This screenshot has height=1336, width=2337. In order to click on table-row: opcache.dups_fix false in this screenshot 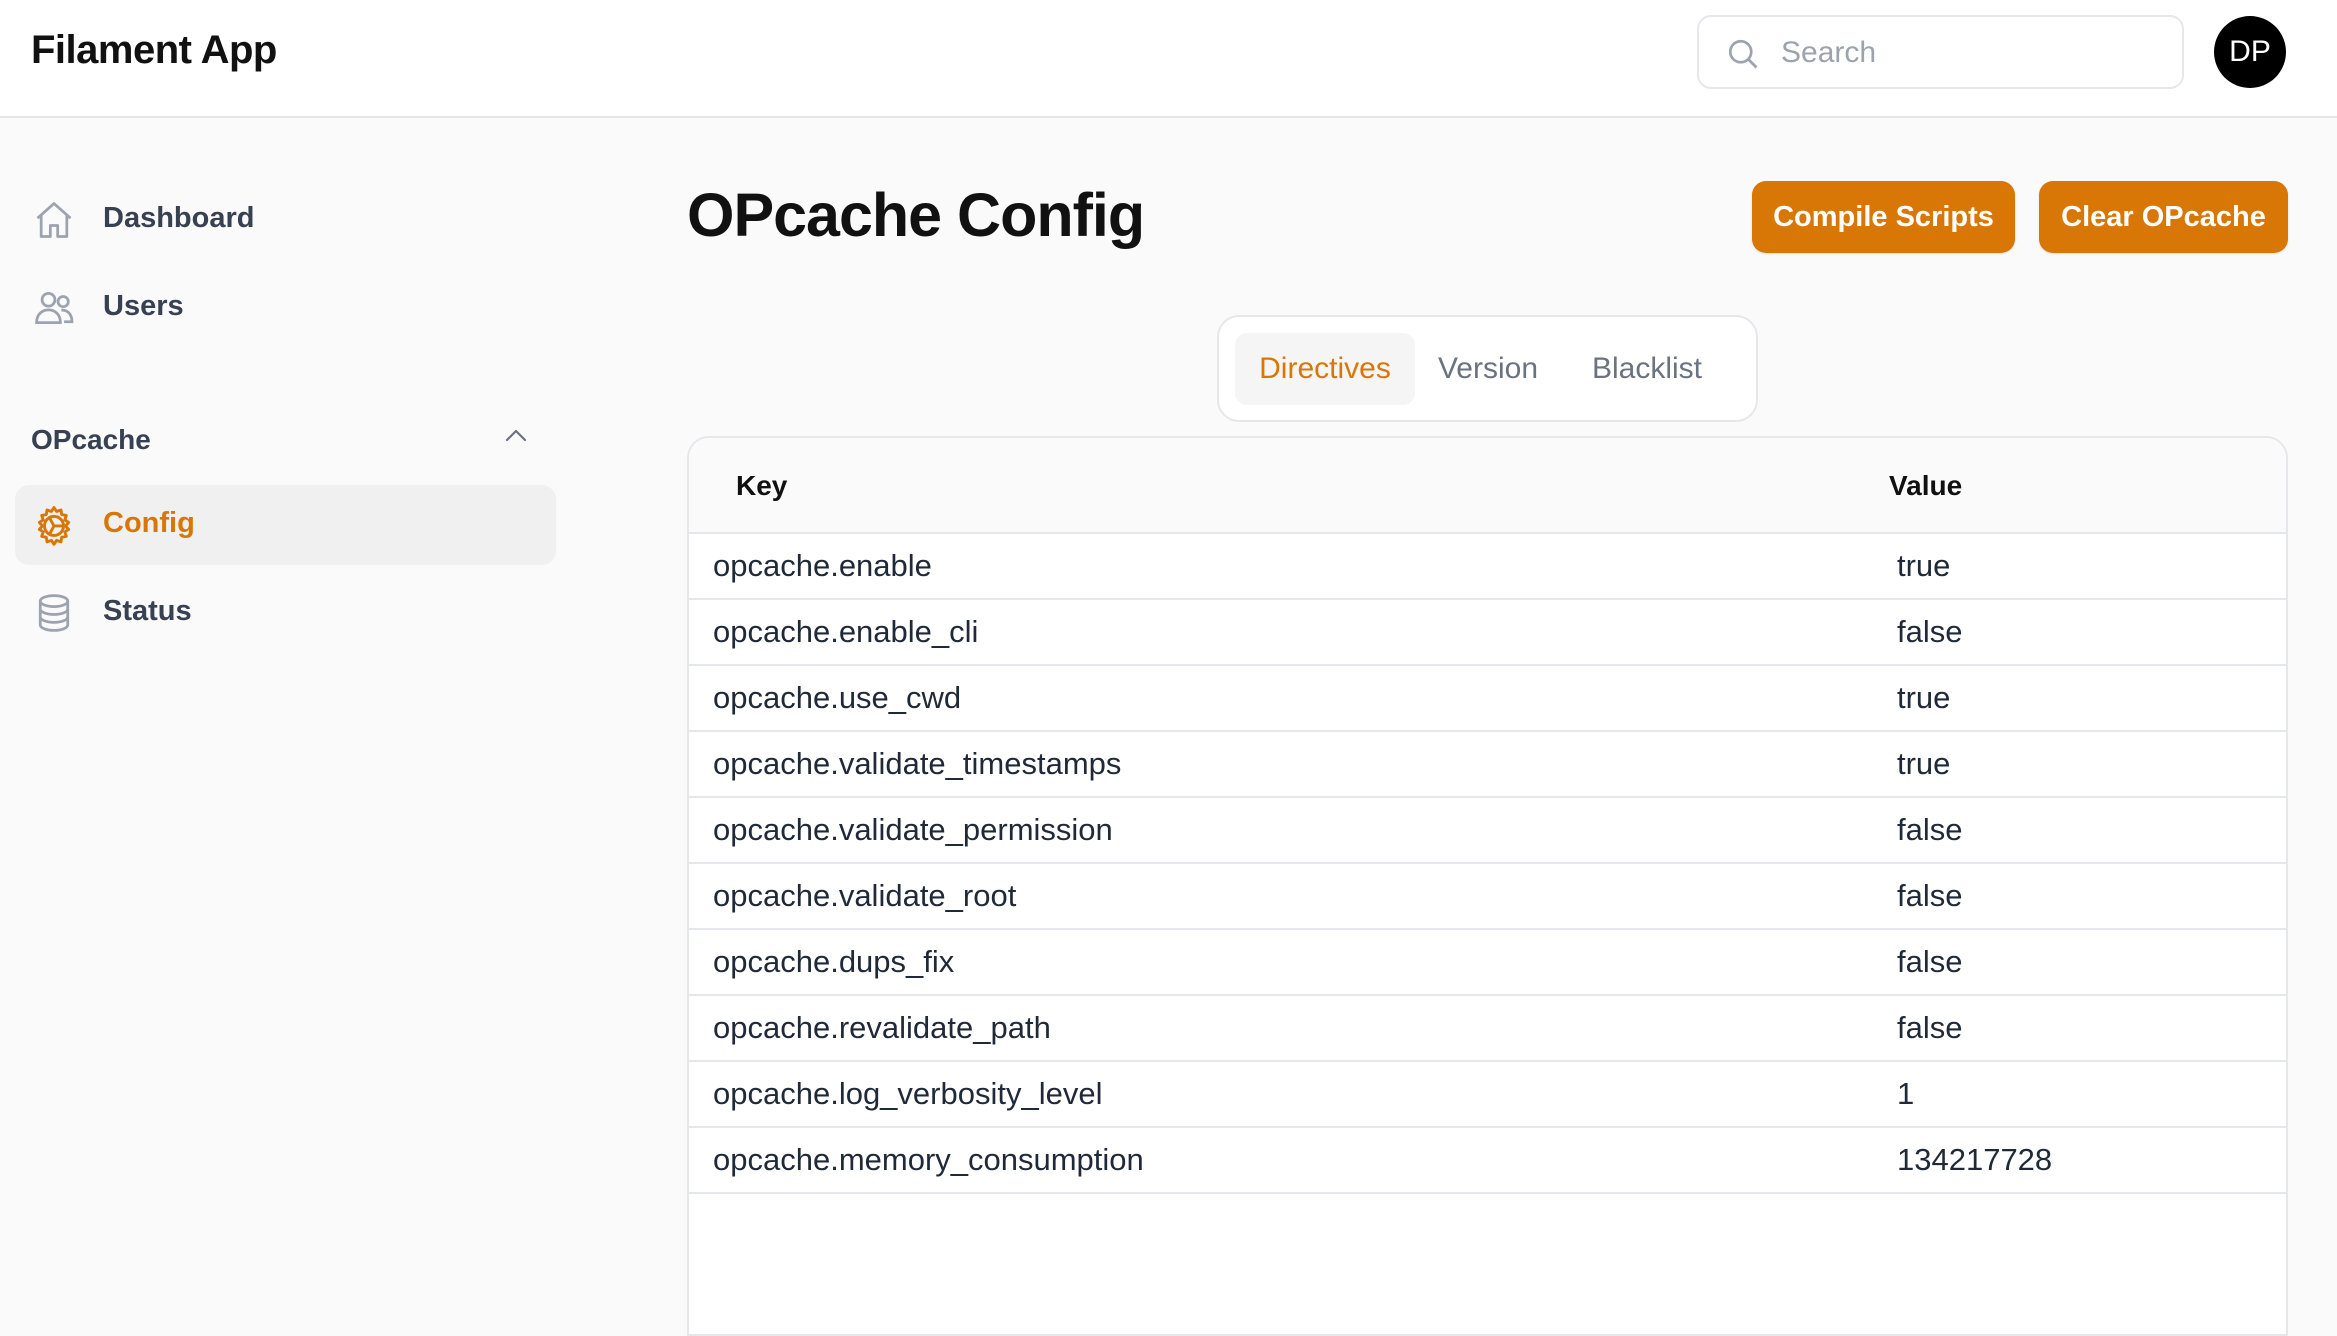, I will do `click(1487, 963)`.